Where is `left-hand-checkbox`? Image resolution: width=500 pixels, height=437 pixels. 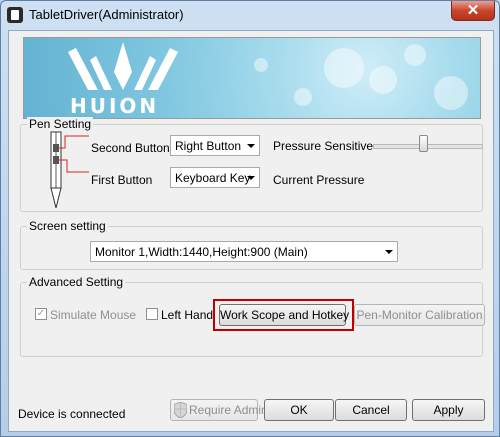
left-hand-checkbox is located at coordinates (152, 314).